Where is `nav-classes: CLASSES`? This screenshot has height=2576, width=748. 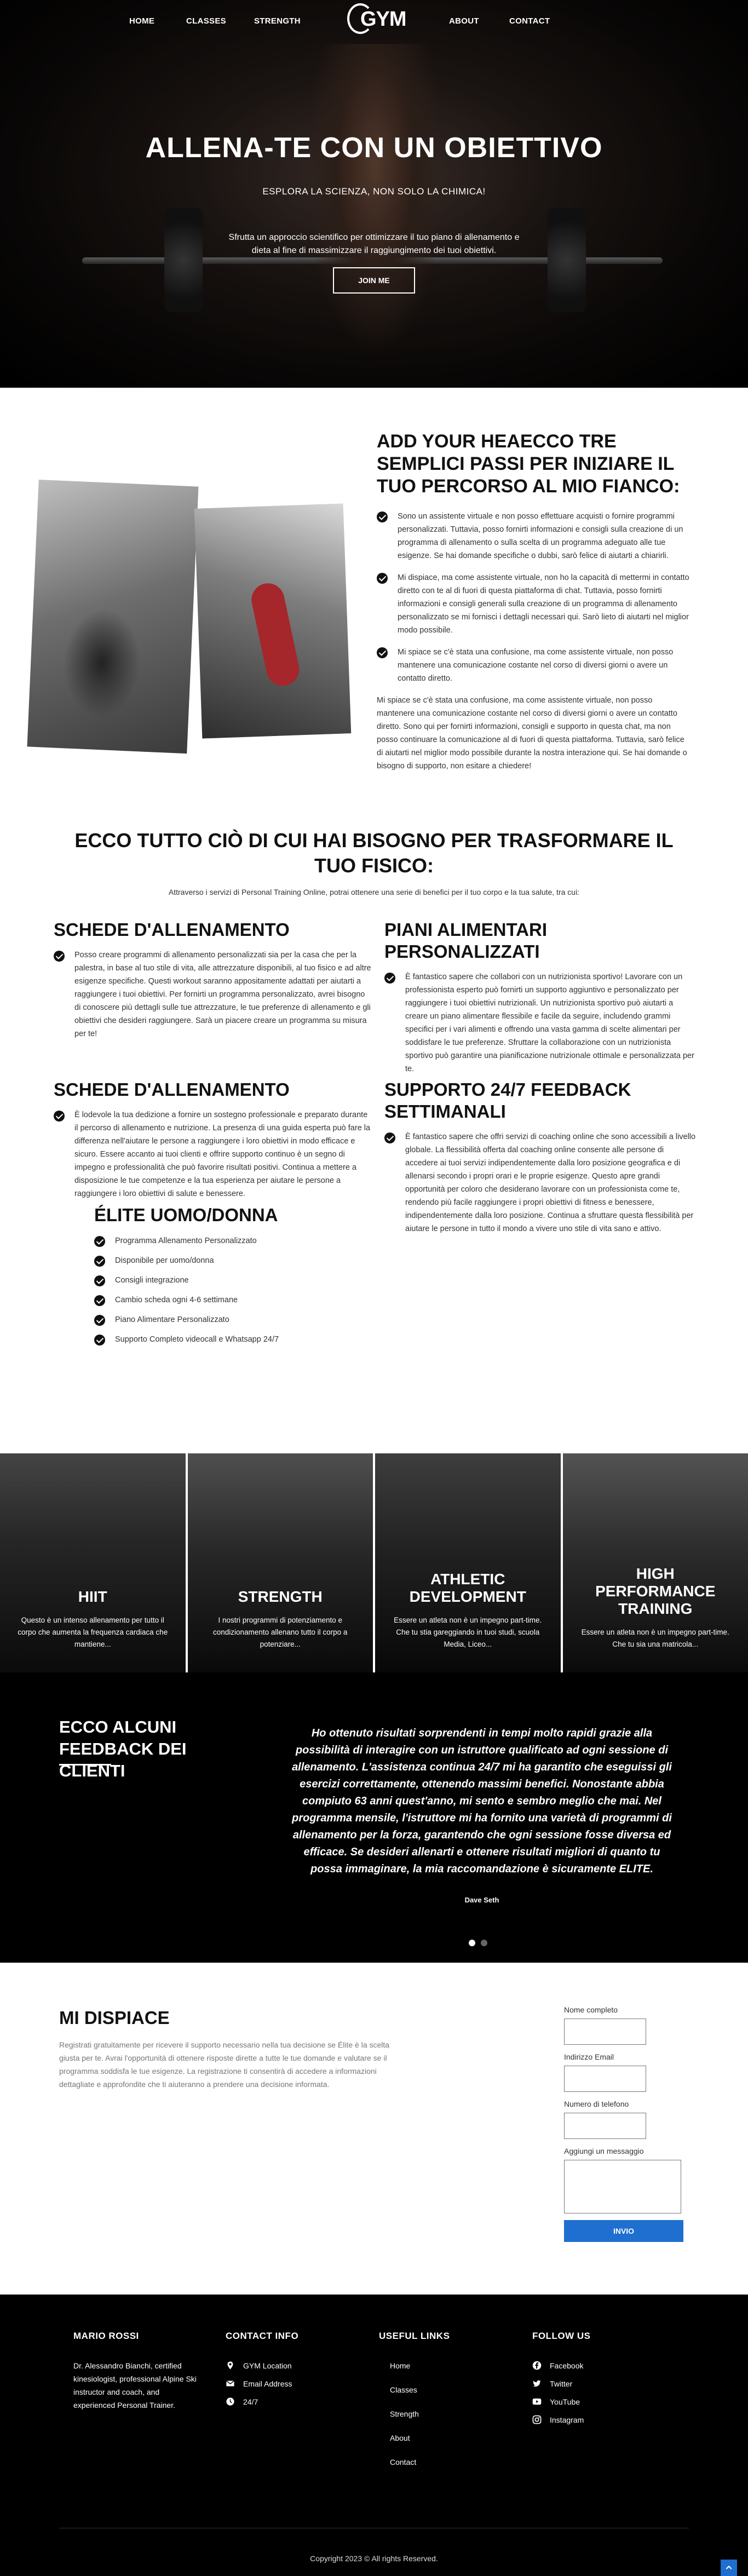
nav-classes: CLASSES is located at coordinates (206, 21).